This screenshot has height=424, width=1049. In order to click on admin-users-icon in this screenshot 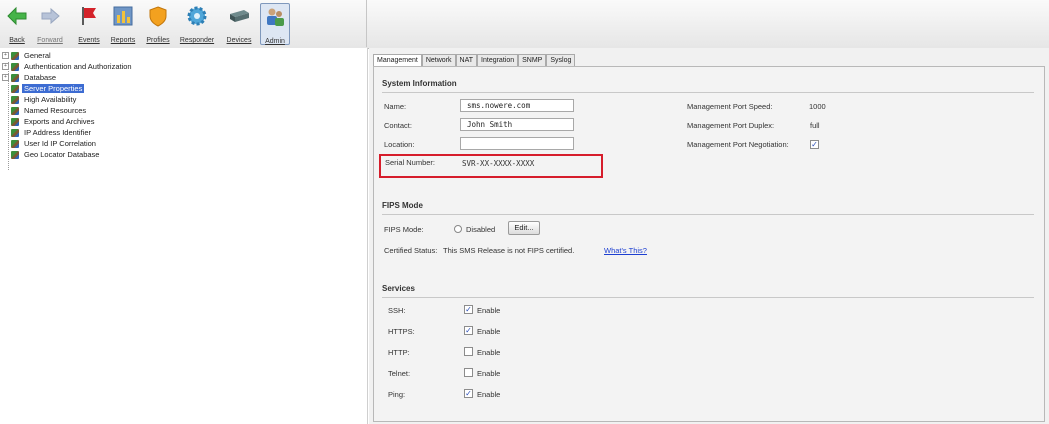, I will do `click(275, 17)`.